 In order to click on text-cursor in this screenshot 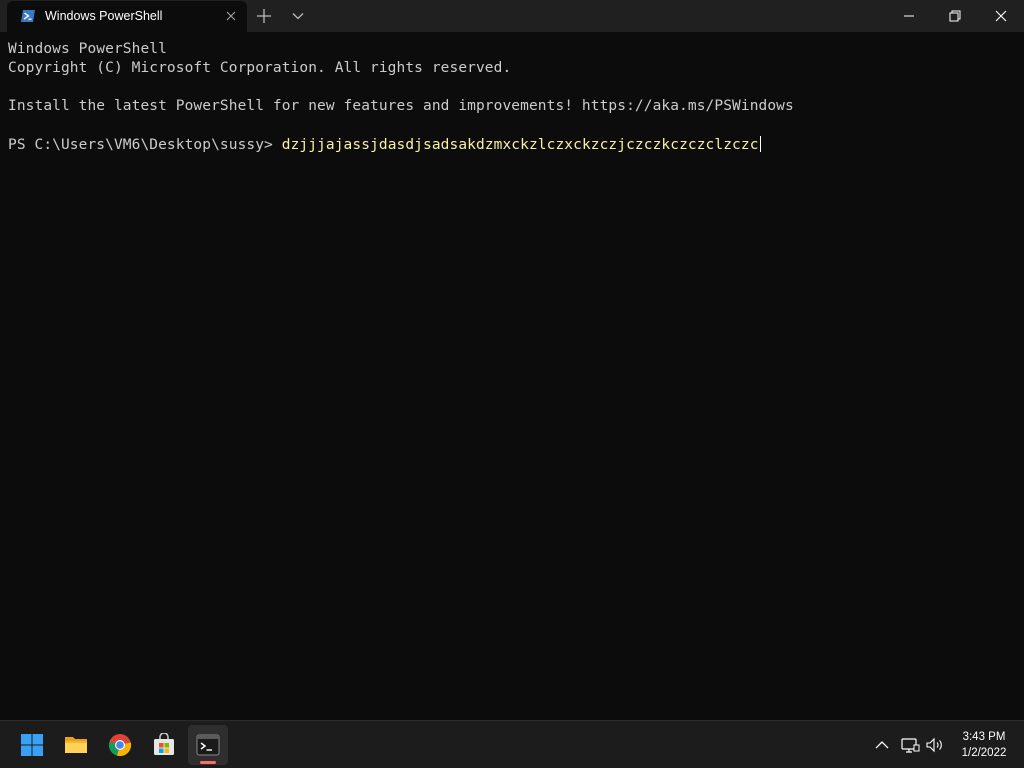, I will do `click(760, 144)`.